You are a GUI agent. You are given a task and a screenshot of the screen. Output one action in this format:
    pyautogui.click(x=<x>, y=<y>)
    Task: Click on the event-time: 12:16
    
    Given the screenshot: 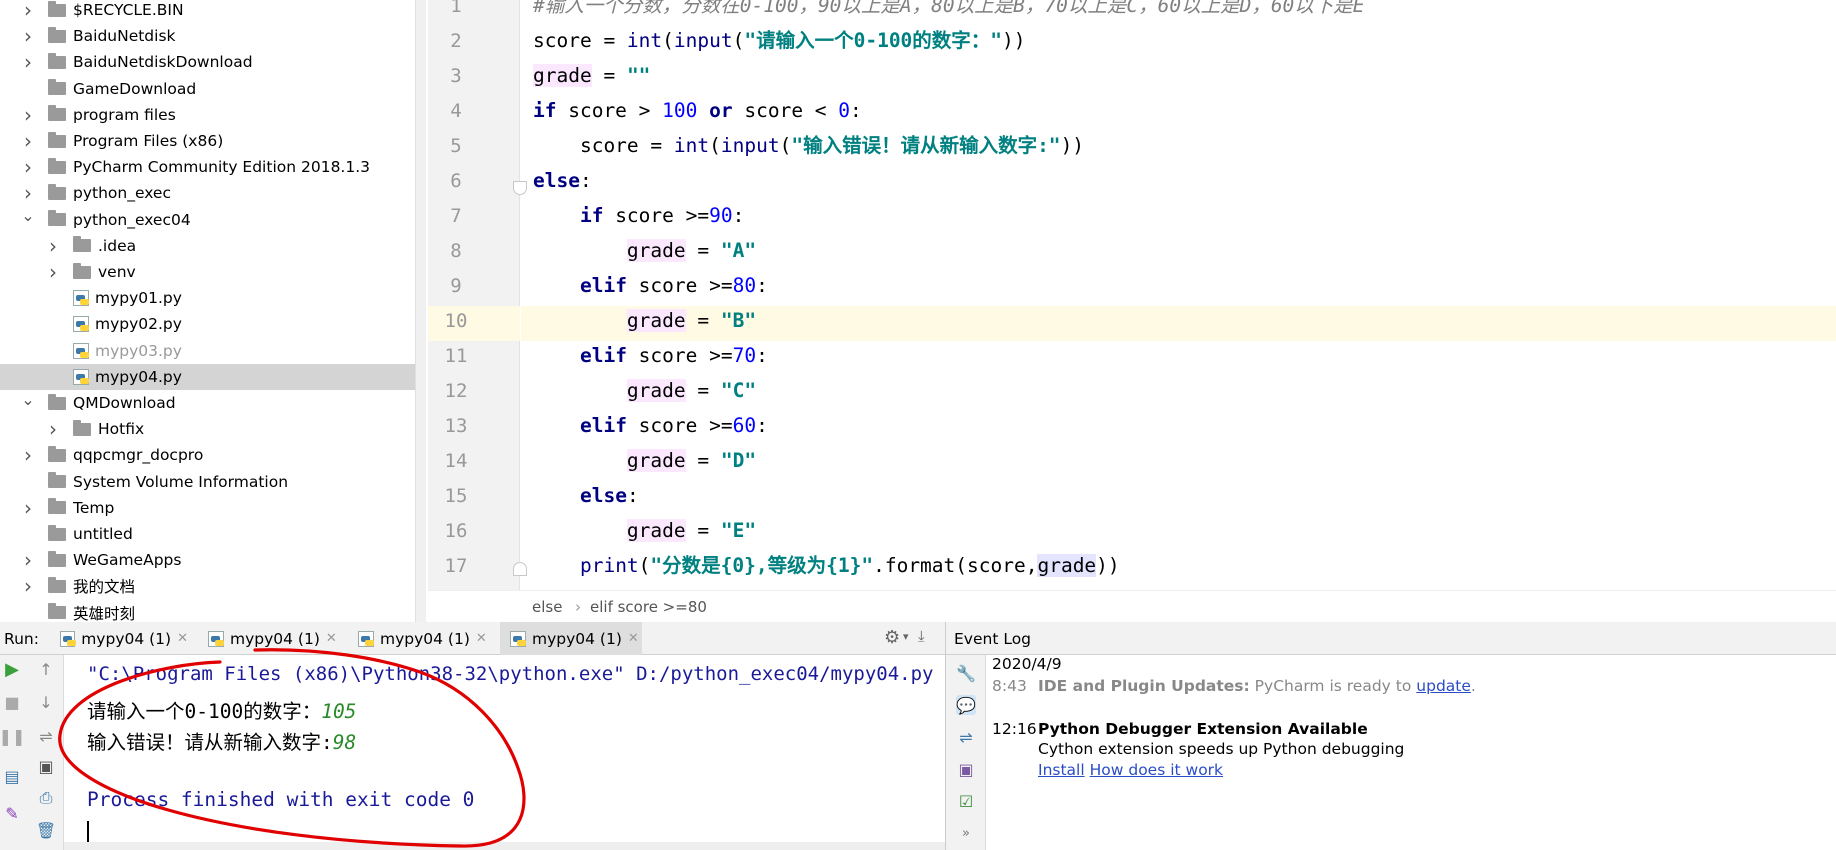 What is the action you would take?
    pyautogui.click(x=1014, y=729)
    